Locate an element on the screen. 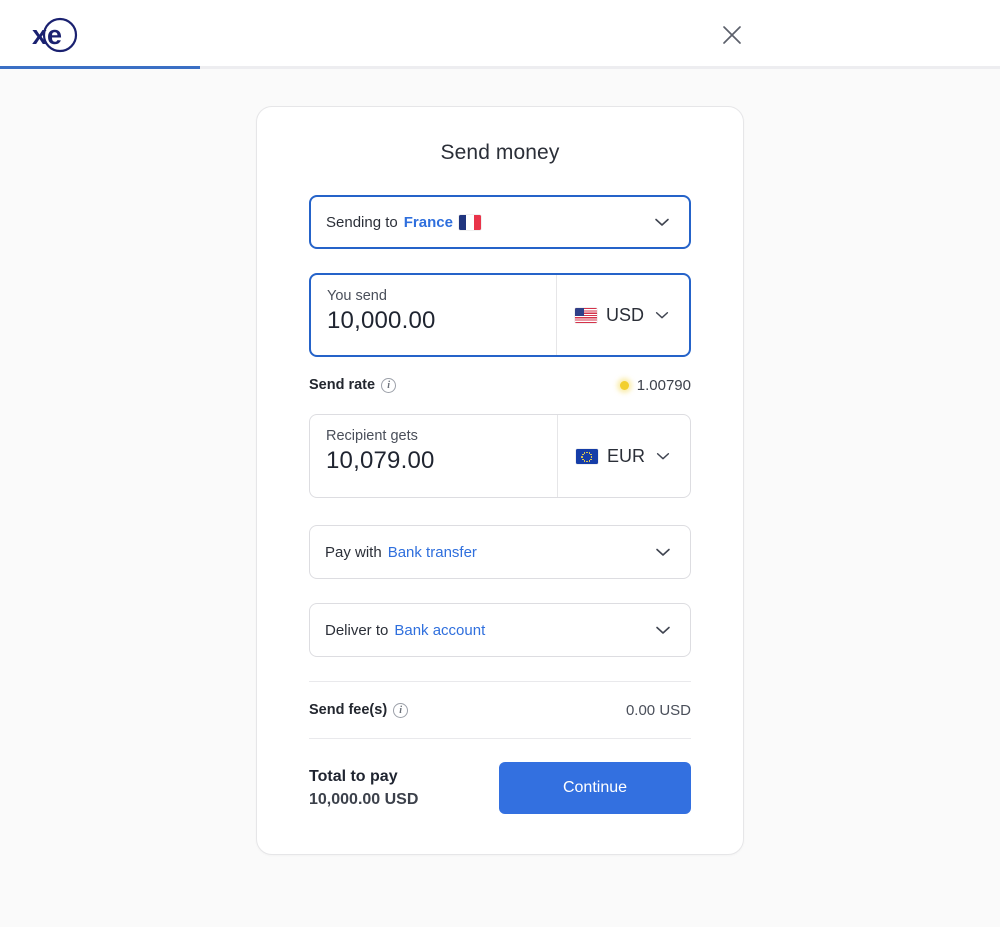  close-icon is located at coordinates (732, 34).